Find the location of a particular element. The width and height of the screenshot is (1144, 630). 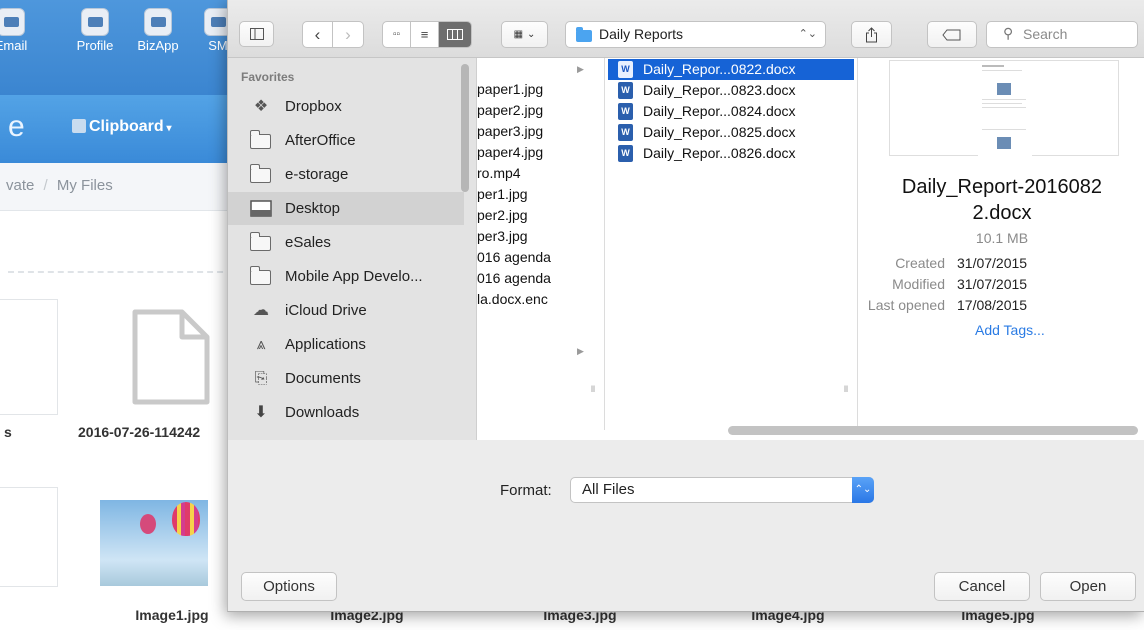

list-item: per2.jpg is located at coordinates (540, 215).